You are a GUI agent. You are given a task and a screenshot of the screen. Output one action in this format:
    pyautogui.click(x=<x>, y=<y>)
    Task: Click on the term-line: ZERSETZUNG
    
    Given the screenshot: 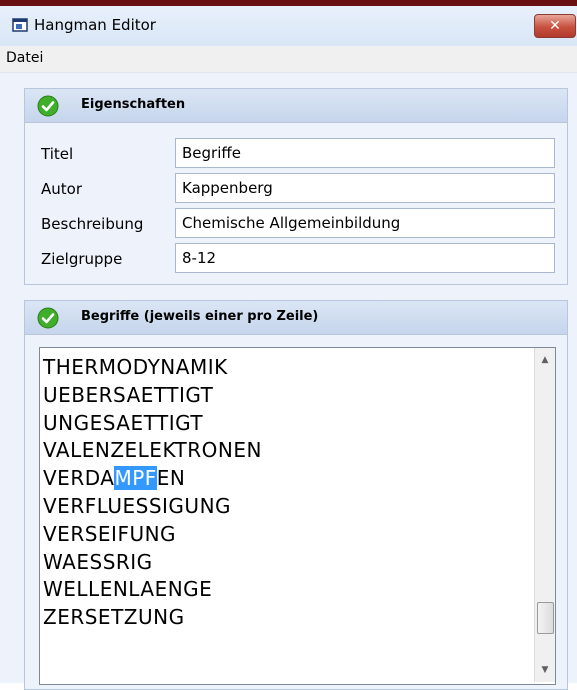 What is the action you would take?
    pyautogui.click(x=114, y=617)
    